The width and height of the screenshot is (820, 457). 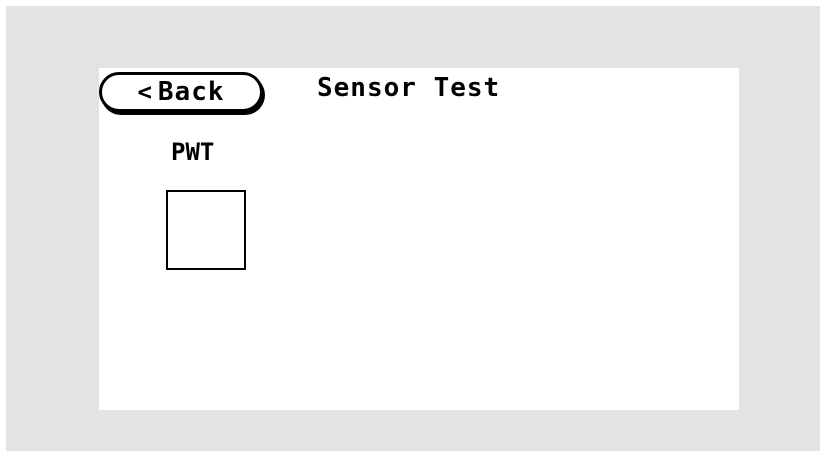 I want to click on back-button-label: Back, so click(x=191, y=92).